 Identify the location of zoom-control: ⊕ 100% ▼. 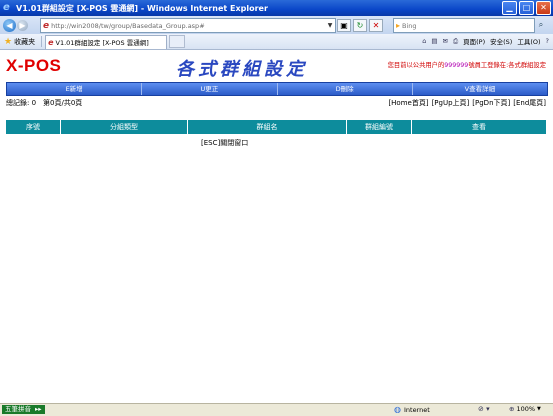
(525, 409).